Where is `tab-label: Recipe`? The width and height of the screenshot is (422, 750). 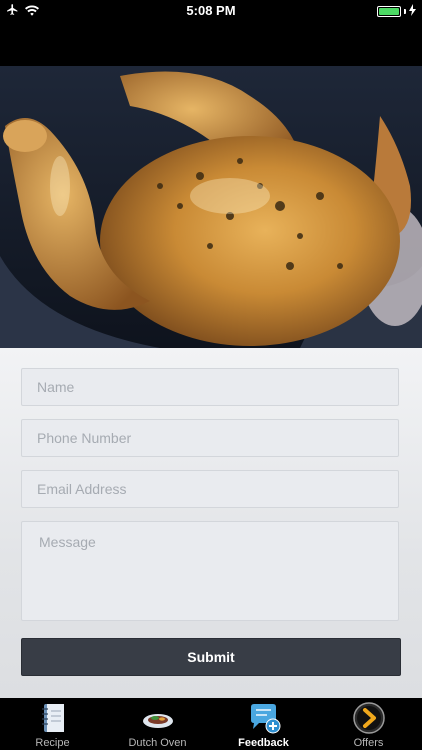
tab-label: Recipe is located at coordinates (52, 743).